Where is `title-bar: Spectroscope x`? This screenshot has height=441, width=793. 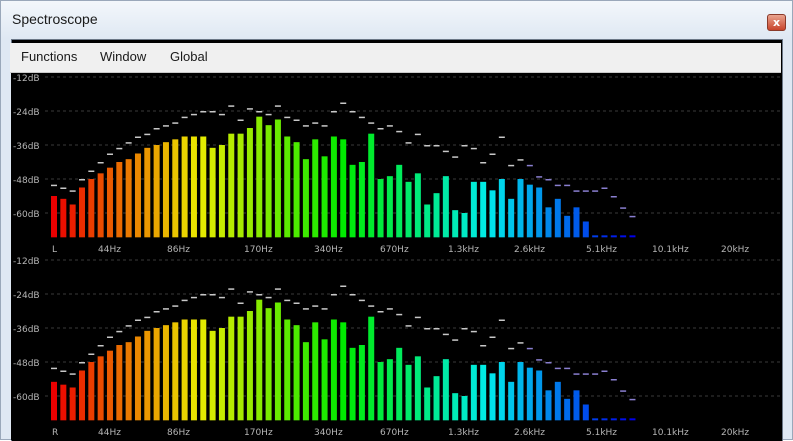
title-bar: Spectroscope x is located at coordinates (396, 20).